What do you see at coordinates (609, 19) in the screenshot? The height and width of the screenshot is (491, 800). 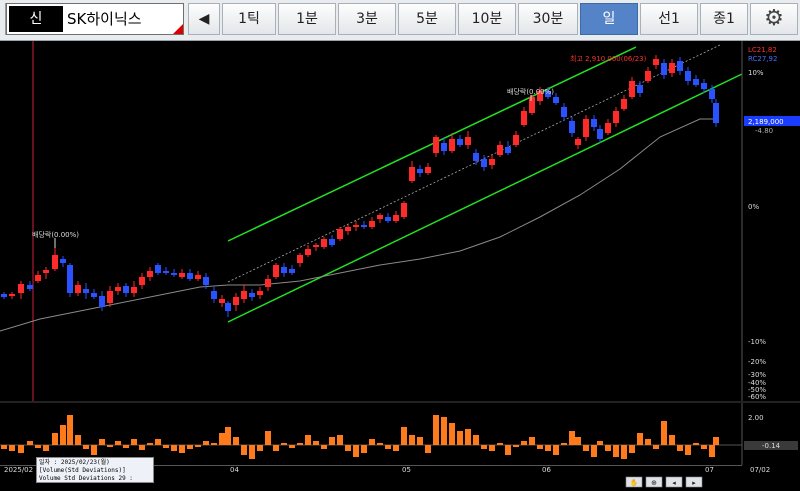 I see `interval-day: 일` at bounding box center [609, 19].